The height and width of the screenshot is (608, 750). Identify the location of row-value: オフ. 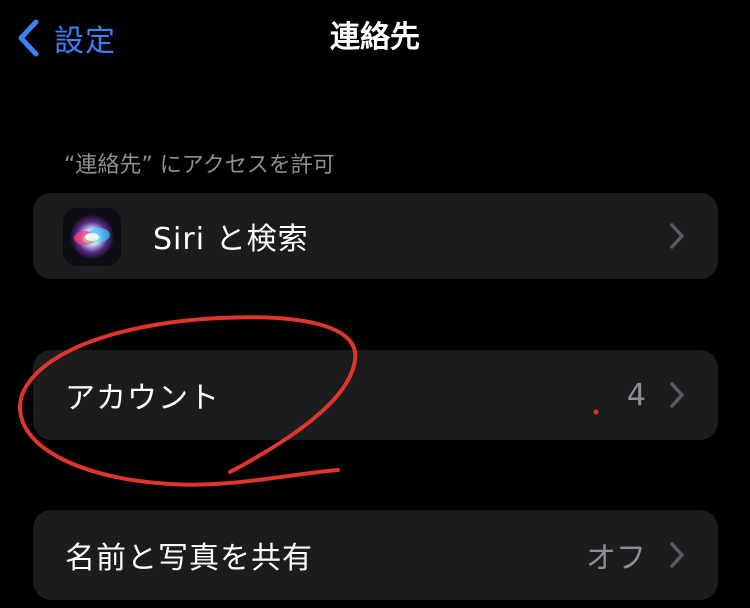
(616, 558).